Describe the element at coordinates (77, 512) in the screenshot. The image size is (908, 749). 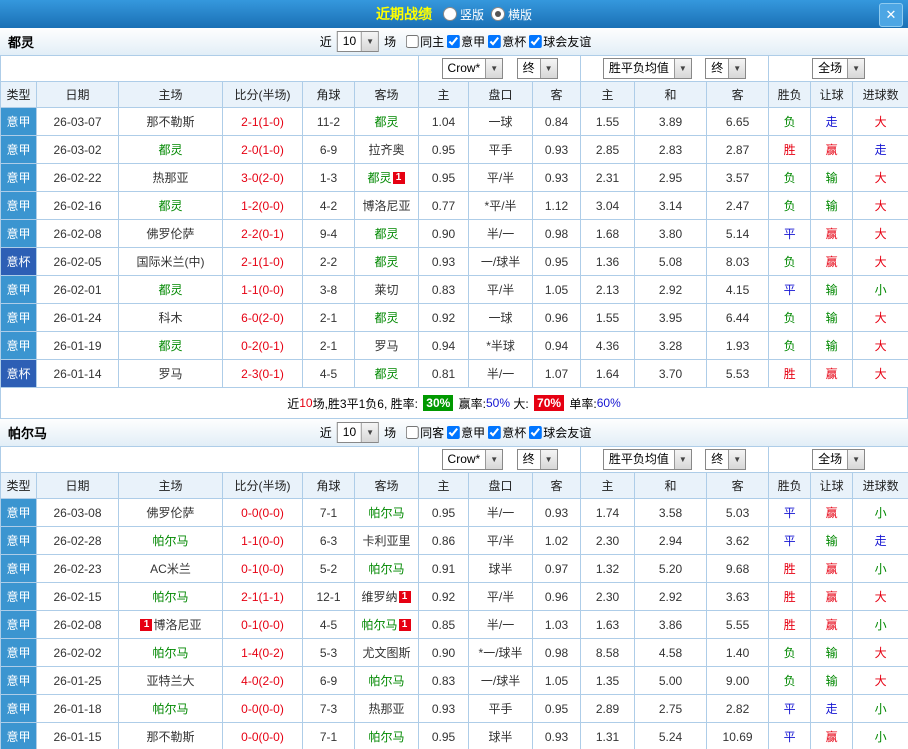
I see `match-date-cell: 26-03-08` at that location.